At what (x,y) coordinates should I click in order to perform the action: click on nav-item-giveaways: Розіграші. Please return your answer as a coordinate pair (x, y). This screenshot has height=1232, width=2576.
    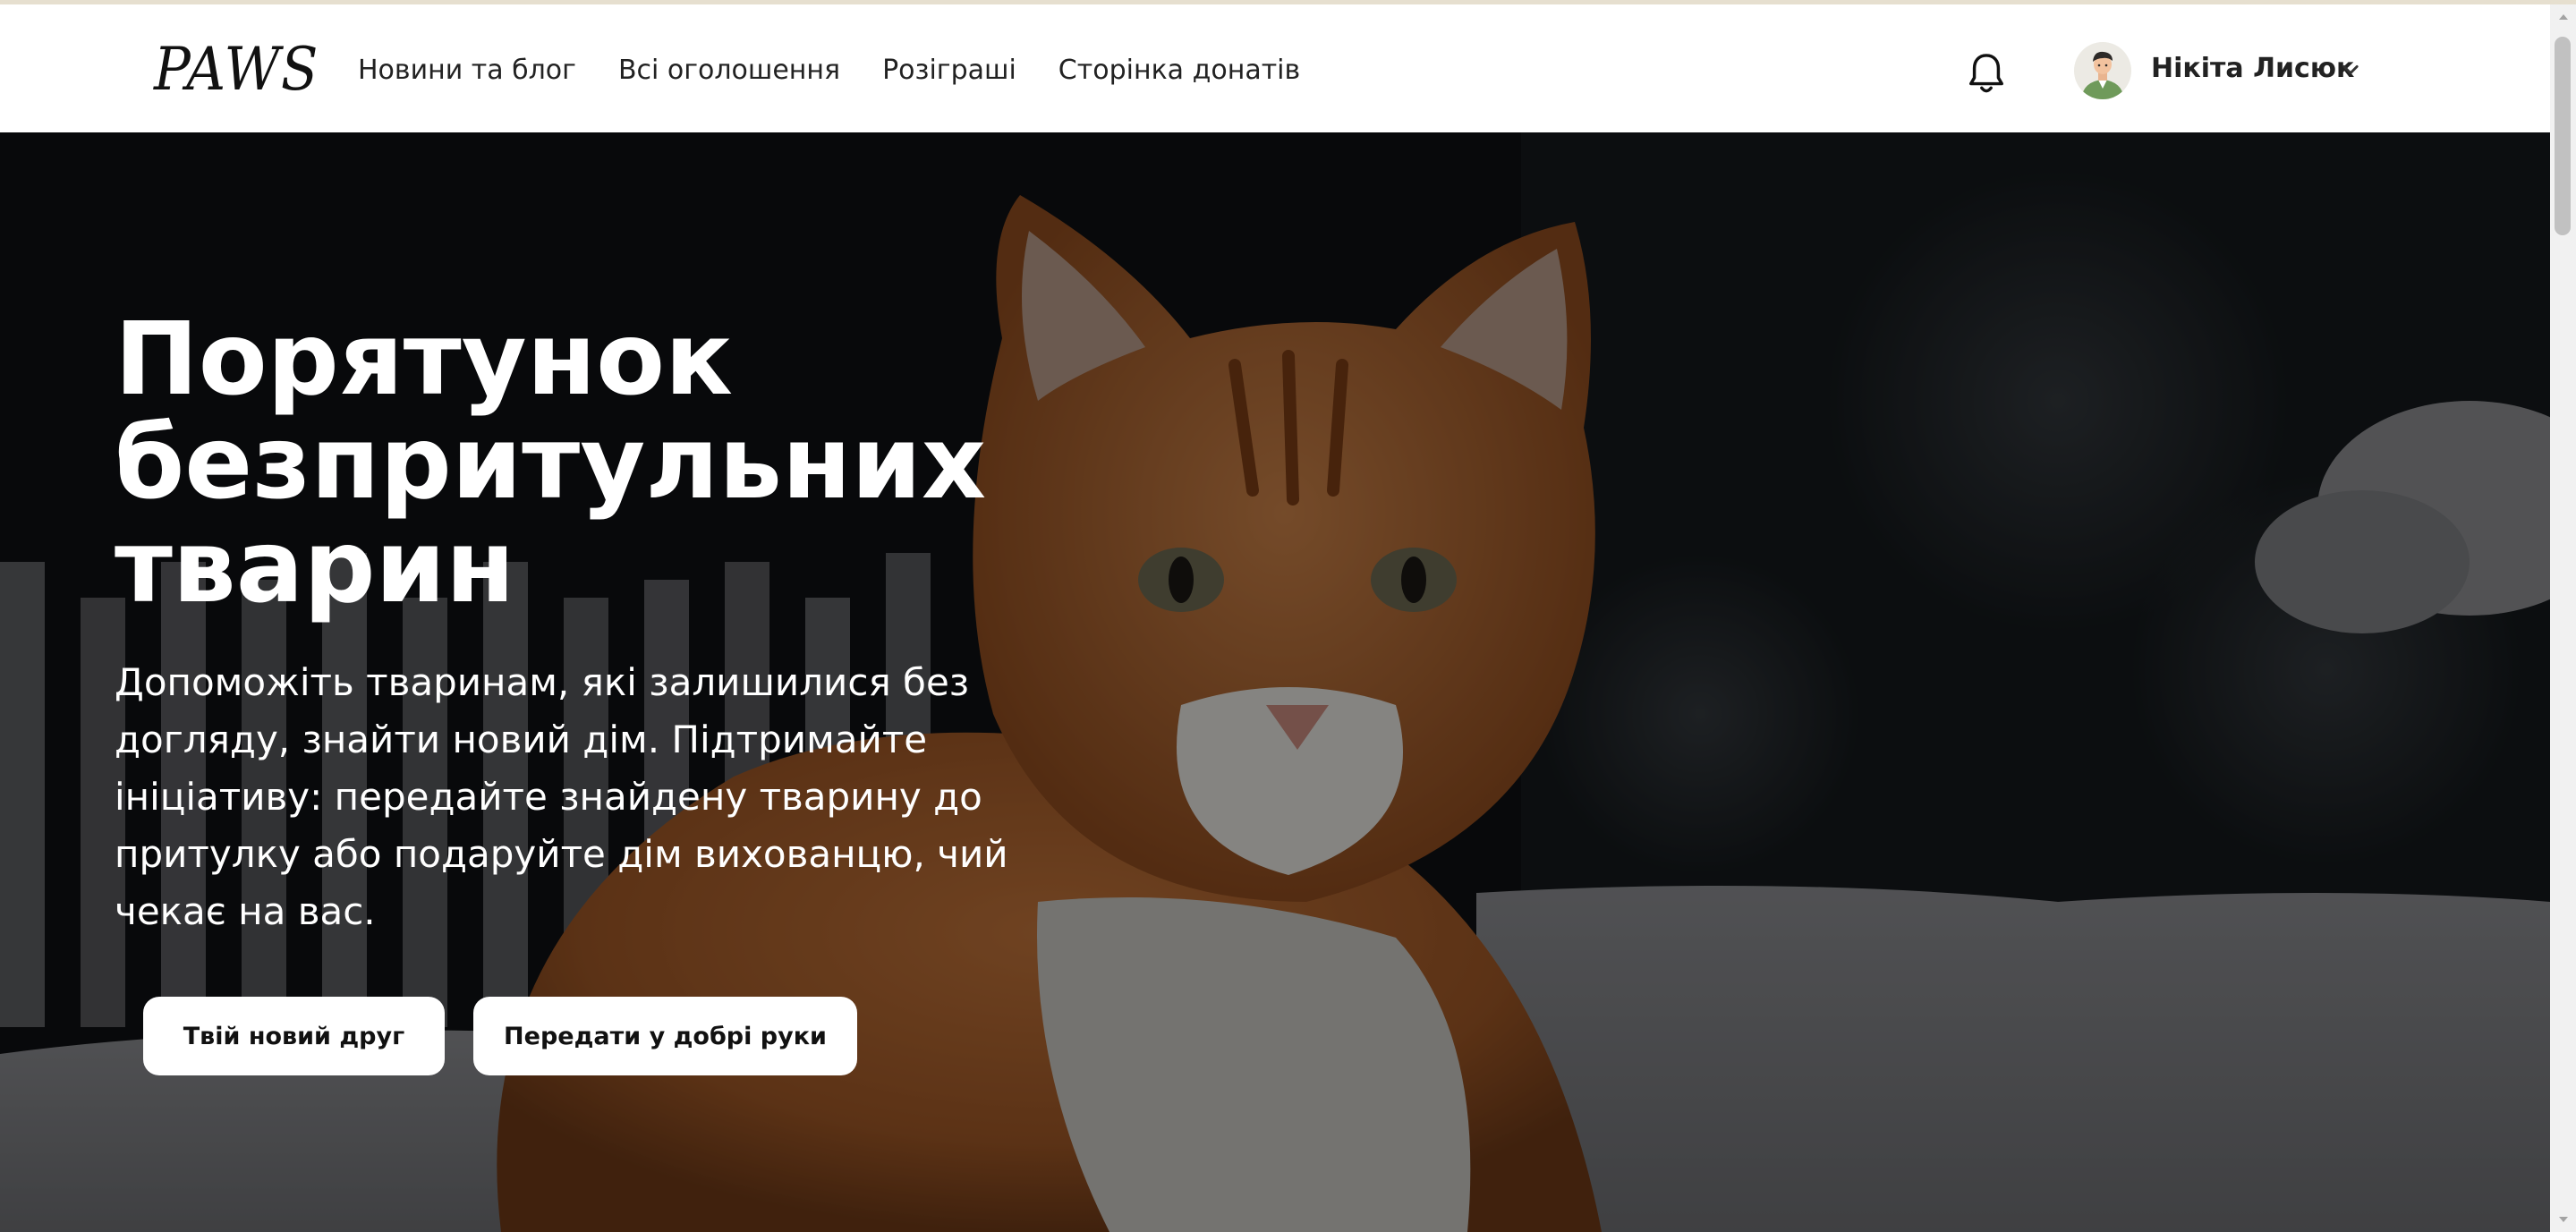
    Looking at the image, I should click on (949, 70).